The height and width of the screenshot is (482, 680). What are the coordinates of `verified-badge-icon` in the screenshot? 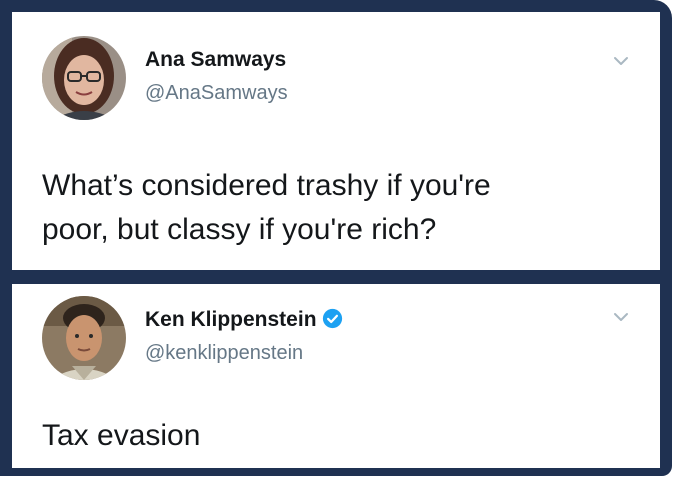 It's located at (332, 318).